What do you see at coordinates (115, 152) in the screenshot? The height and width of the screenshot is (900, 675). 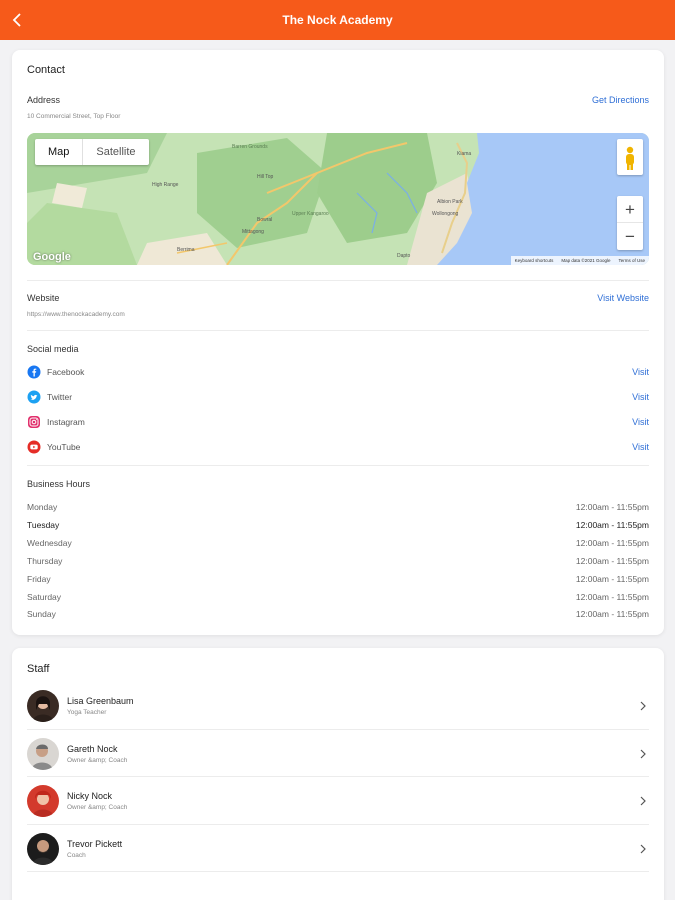 I see `satellite-button: Satellite` at bounding box center [115, 152].